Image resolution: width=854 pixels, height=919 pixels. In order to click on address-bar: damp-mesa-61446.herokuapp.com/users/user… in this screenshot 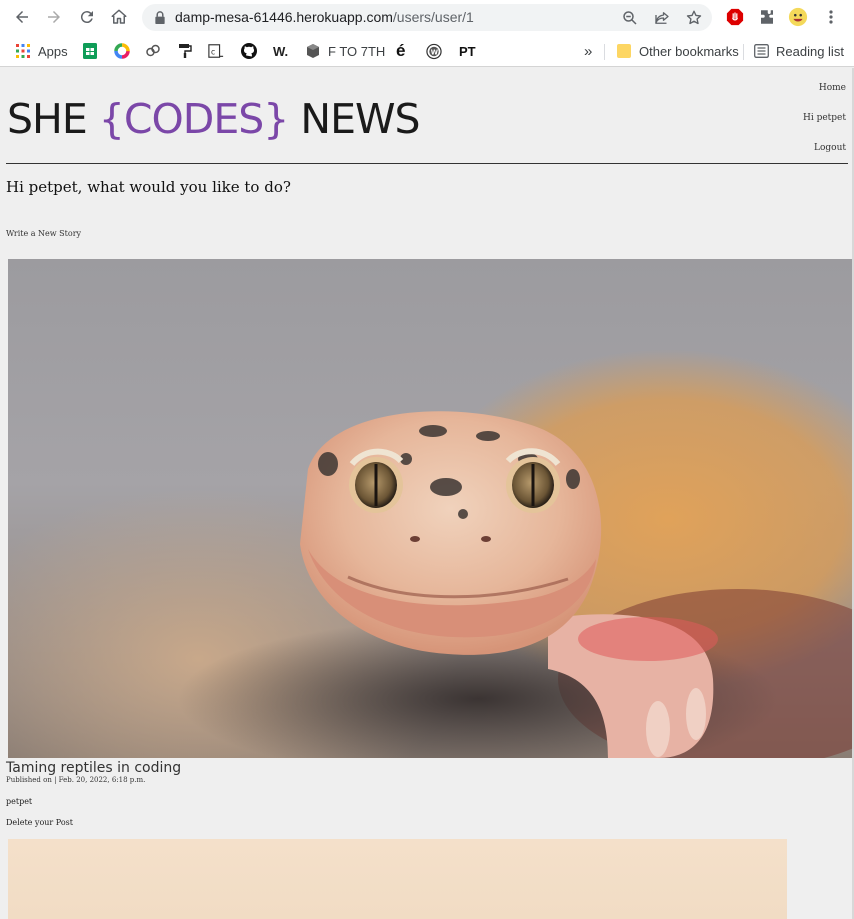, I will do `click(427, 17)`.